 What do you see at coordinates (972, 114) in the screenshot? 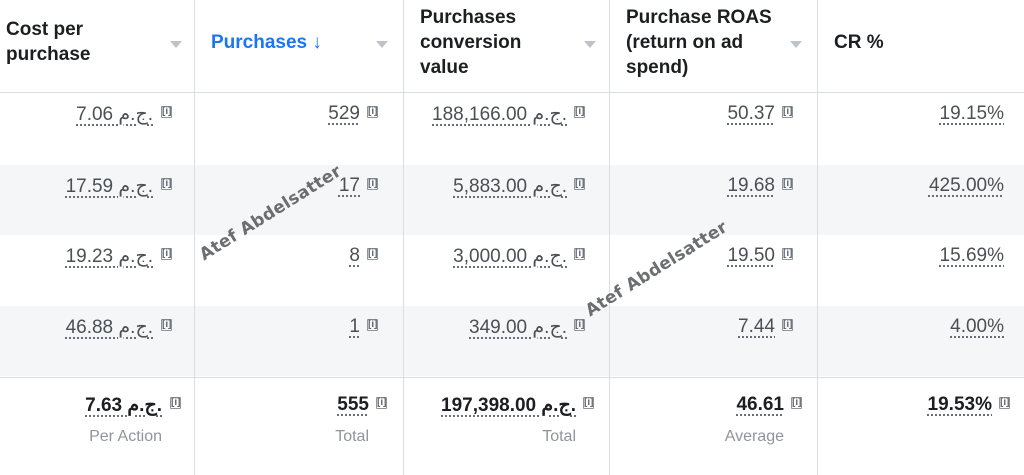
I see `cell-cr-percent: 19.15%` at bounding box center [972, 114].